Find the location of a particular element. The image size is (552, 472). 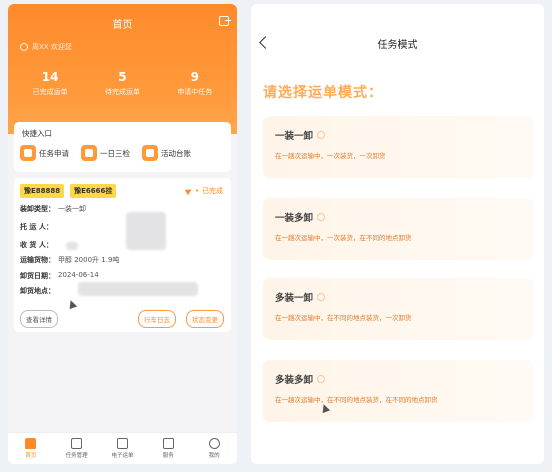

mode-desc: 在一趟次运输中，一次装货，一次卸货 is located at coordinates (330, 156).